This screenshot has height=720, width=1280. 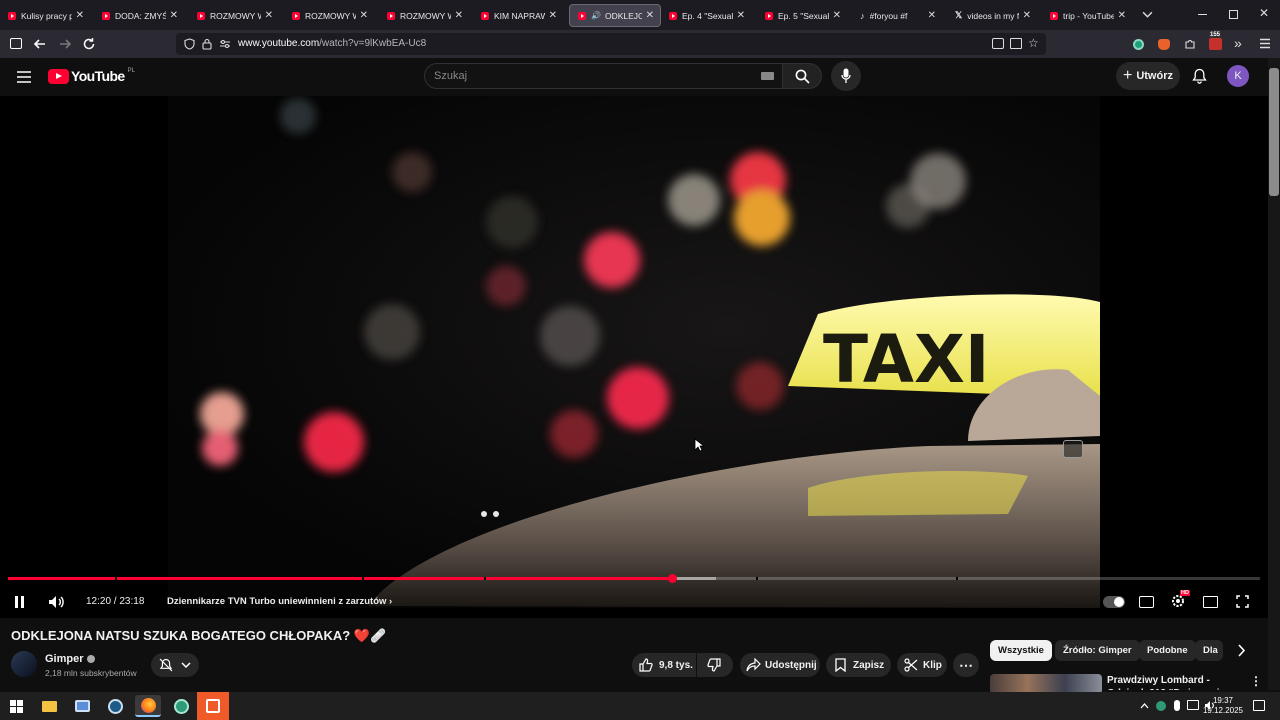 What do you see at coordinates (922, 665) in the screenshot?
I see `clip-button: Klip` at bounding box center [922, 665].